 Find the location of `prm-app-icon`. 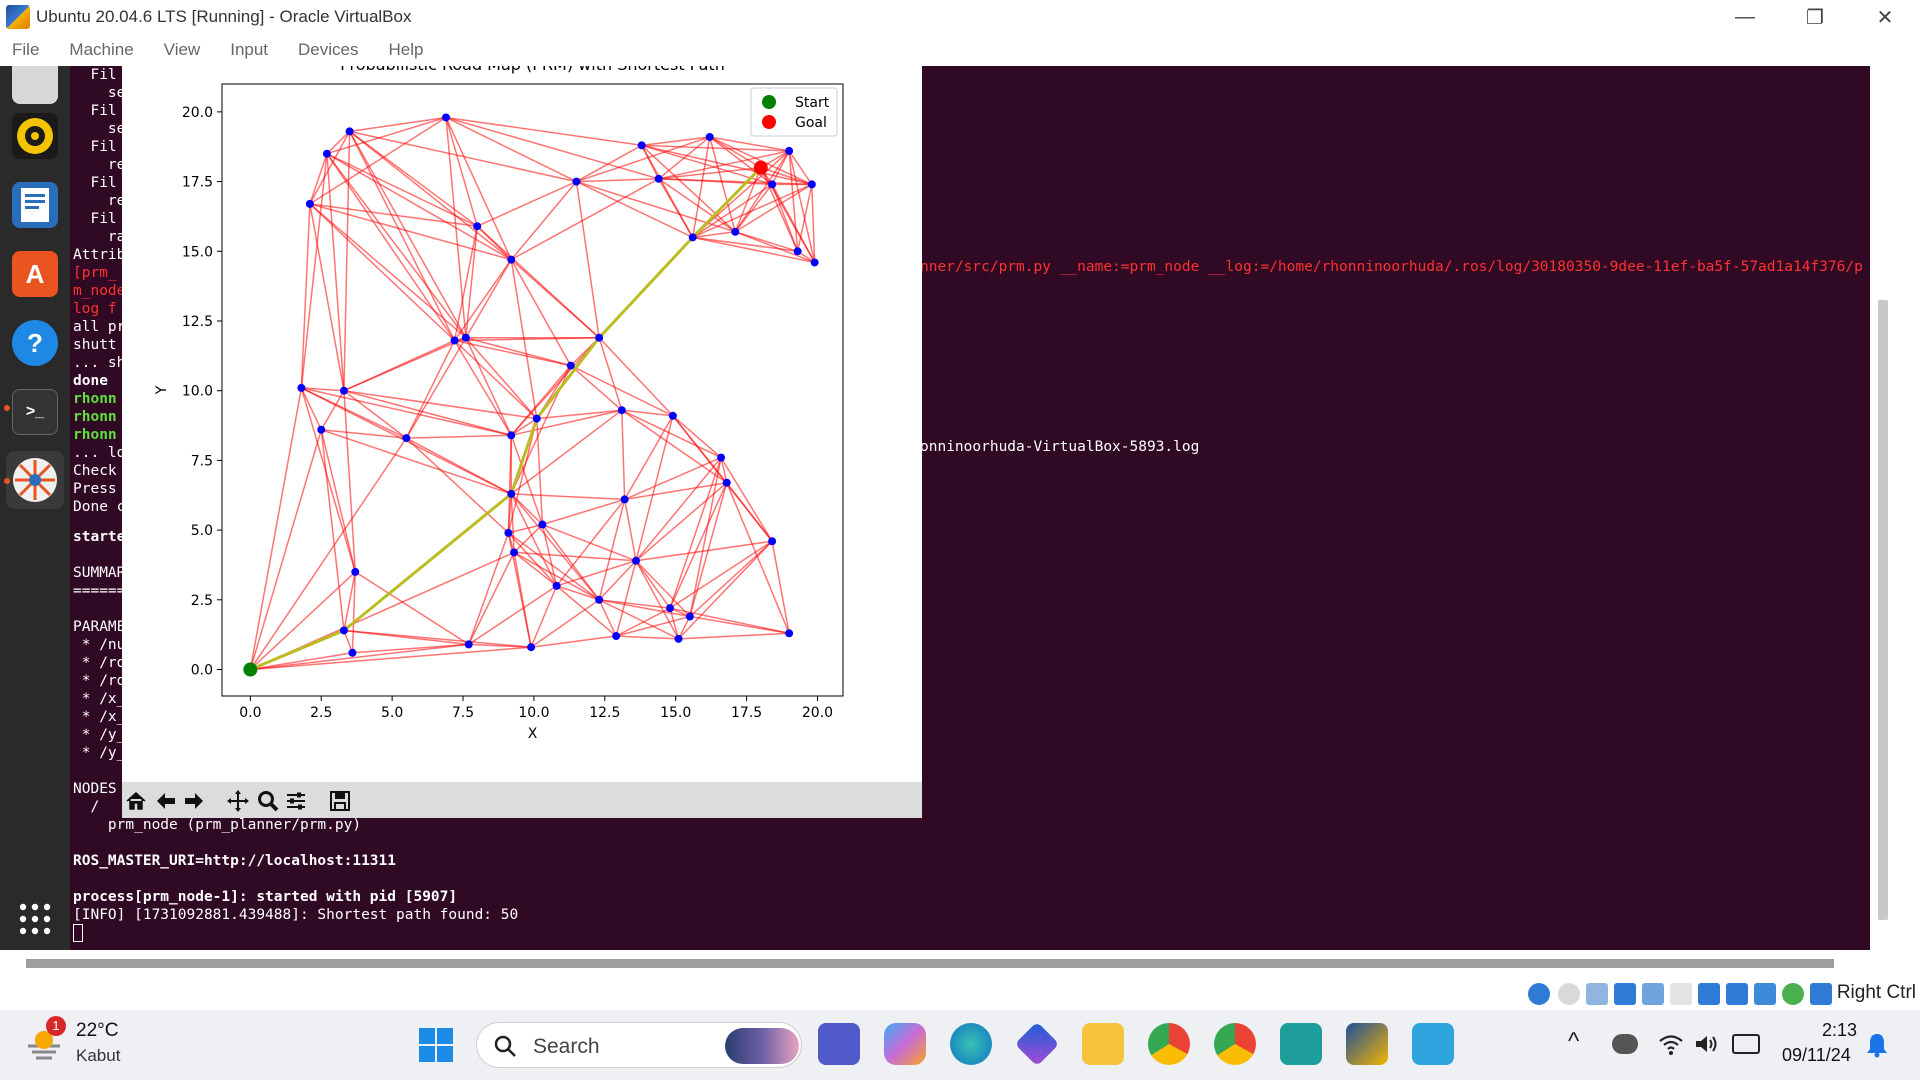

prm-app-icon is located at coordinates (35, 480).